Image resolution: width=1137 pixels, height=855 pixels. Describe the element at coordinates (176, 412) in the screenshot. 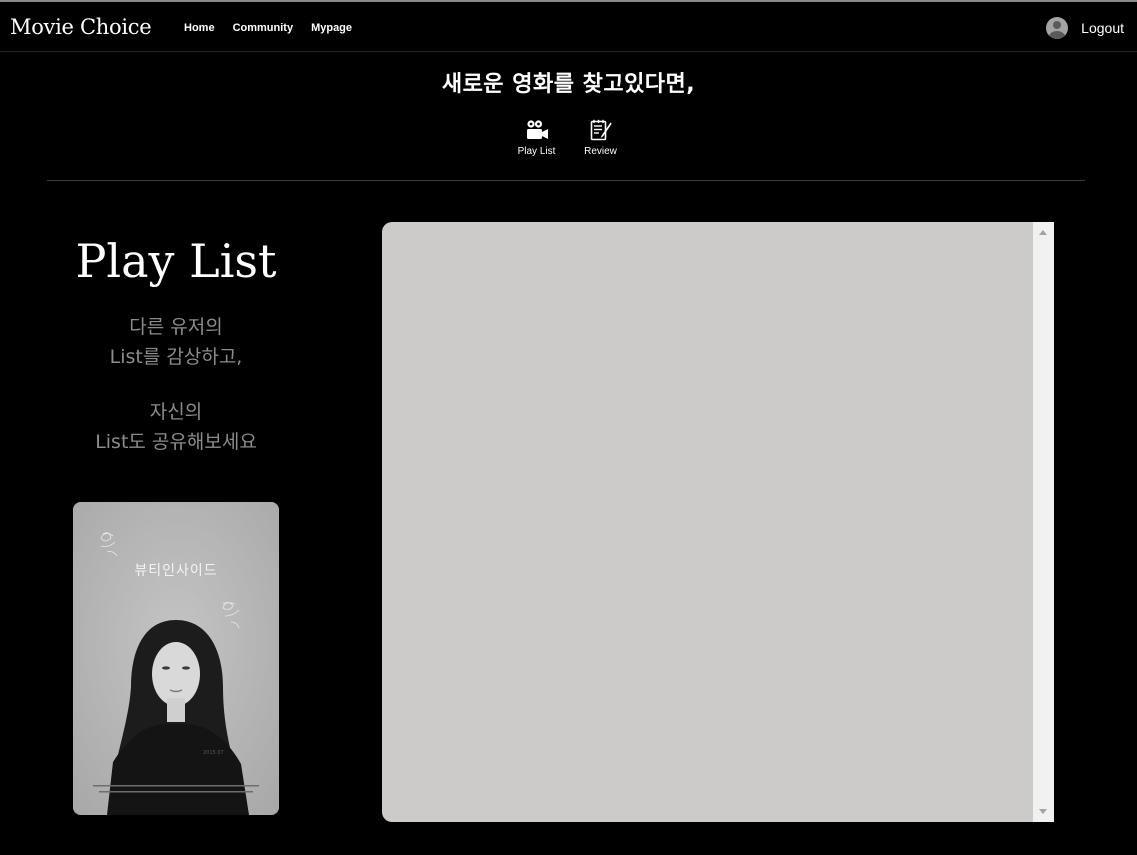

I see `desc-line: 자신의` at that location.